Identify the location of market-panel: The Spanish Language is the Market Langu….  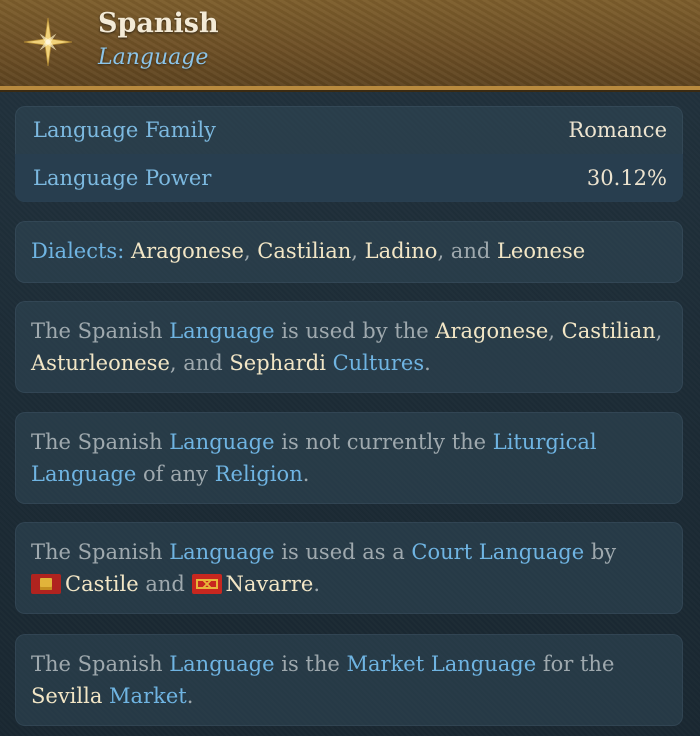
(349, 680).